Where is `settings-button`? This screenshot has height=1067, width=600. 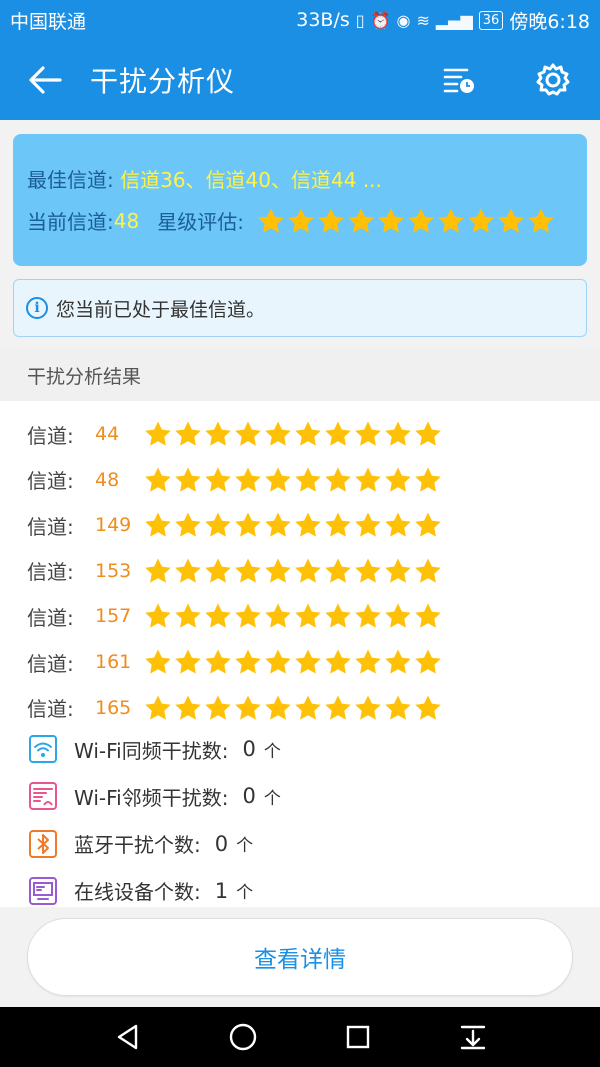 settings-button is located at coordinates (553, 80).